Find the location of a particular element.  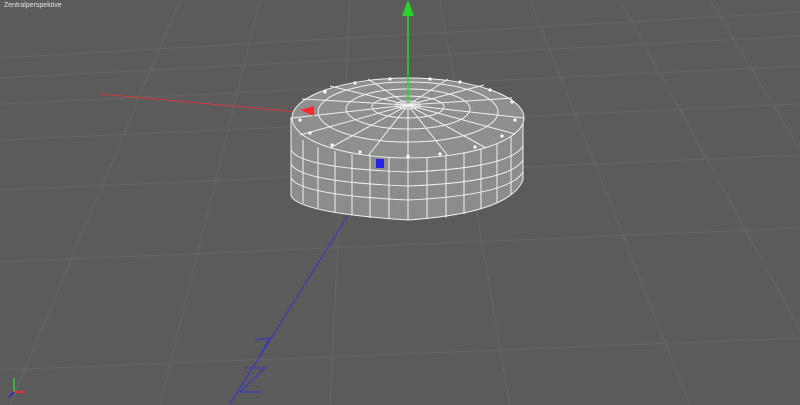

axis-z-label-mark is located at coordinates (254, 365).